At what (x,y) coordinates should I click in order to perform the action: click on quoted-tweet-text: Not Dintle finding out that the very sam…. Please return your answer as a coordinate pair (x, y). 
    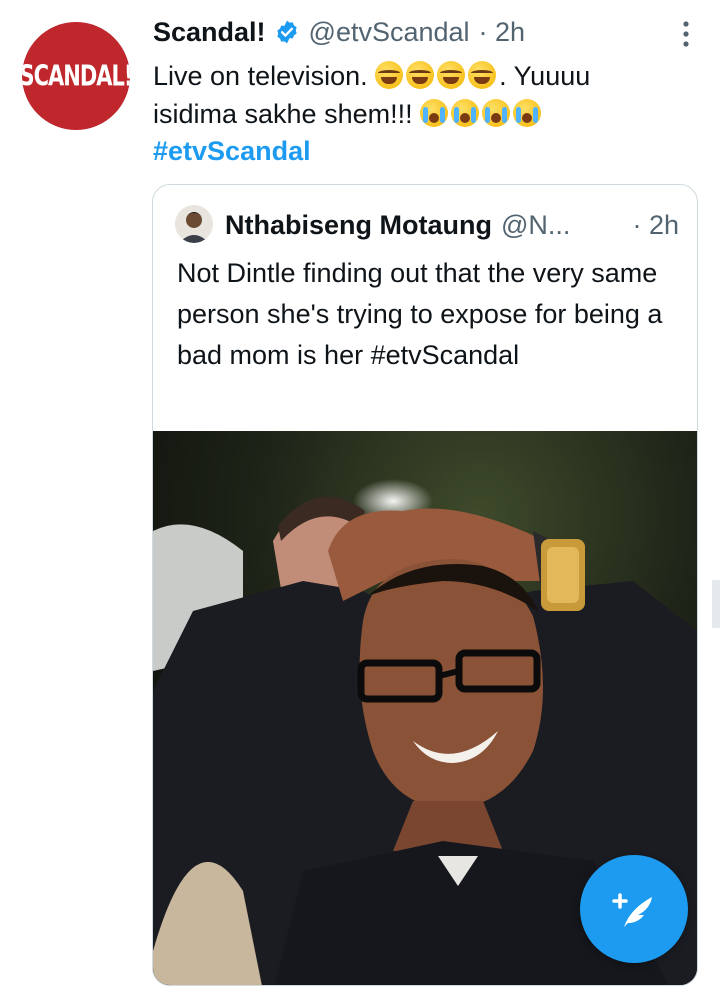
    Looking at the image, I should click on (420, 314).